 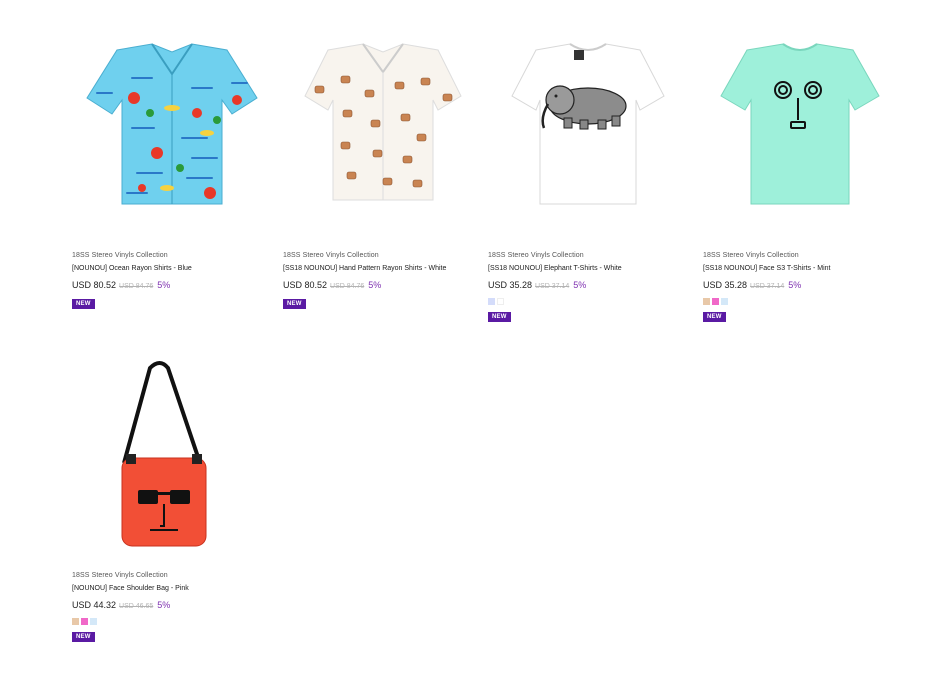 I want to click on product-name: [SS18 NOUNOU] Face S3 T-Shirts - Mint, so click(x=803, y=268).